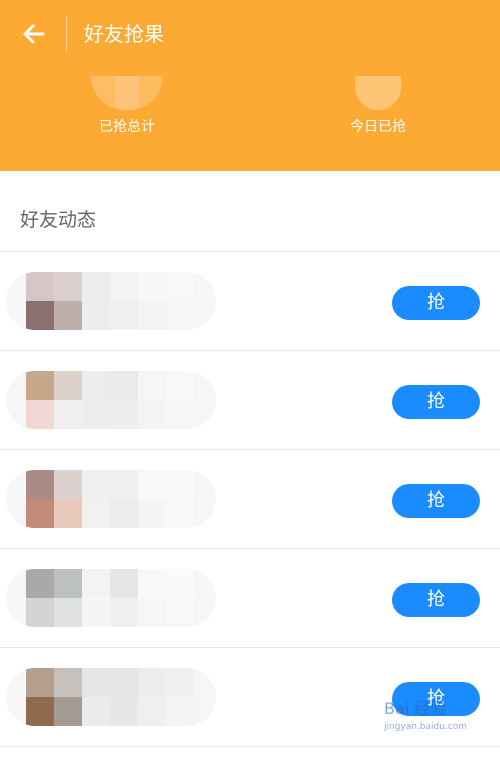 The height and width of the screenshot is (759, 500). I want to click on stat-total-grabbed: 已抢总计, so click(127, 106).